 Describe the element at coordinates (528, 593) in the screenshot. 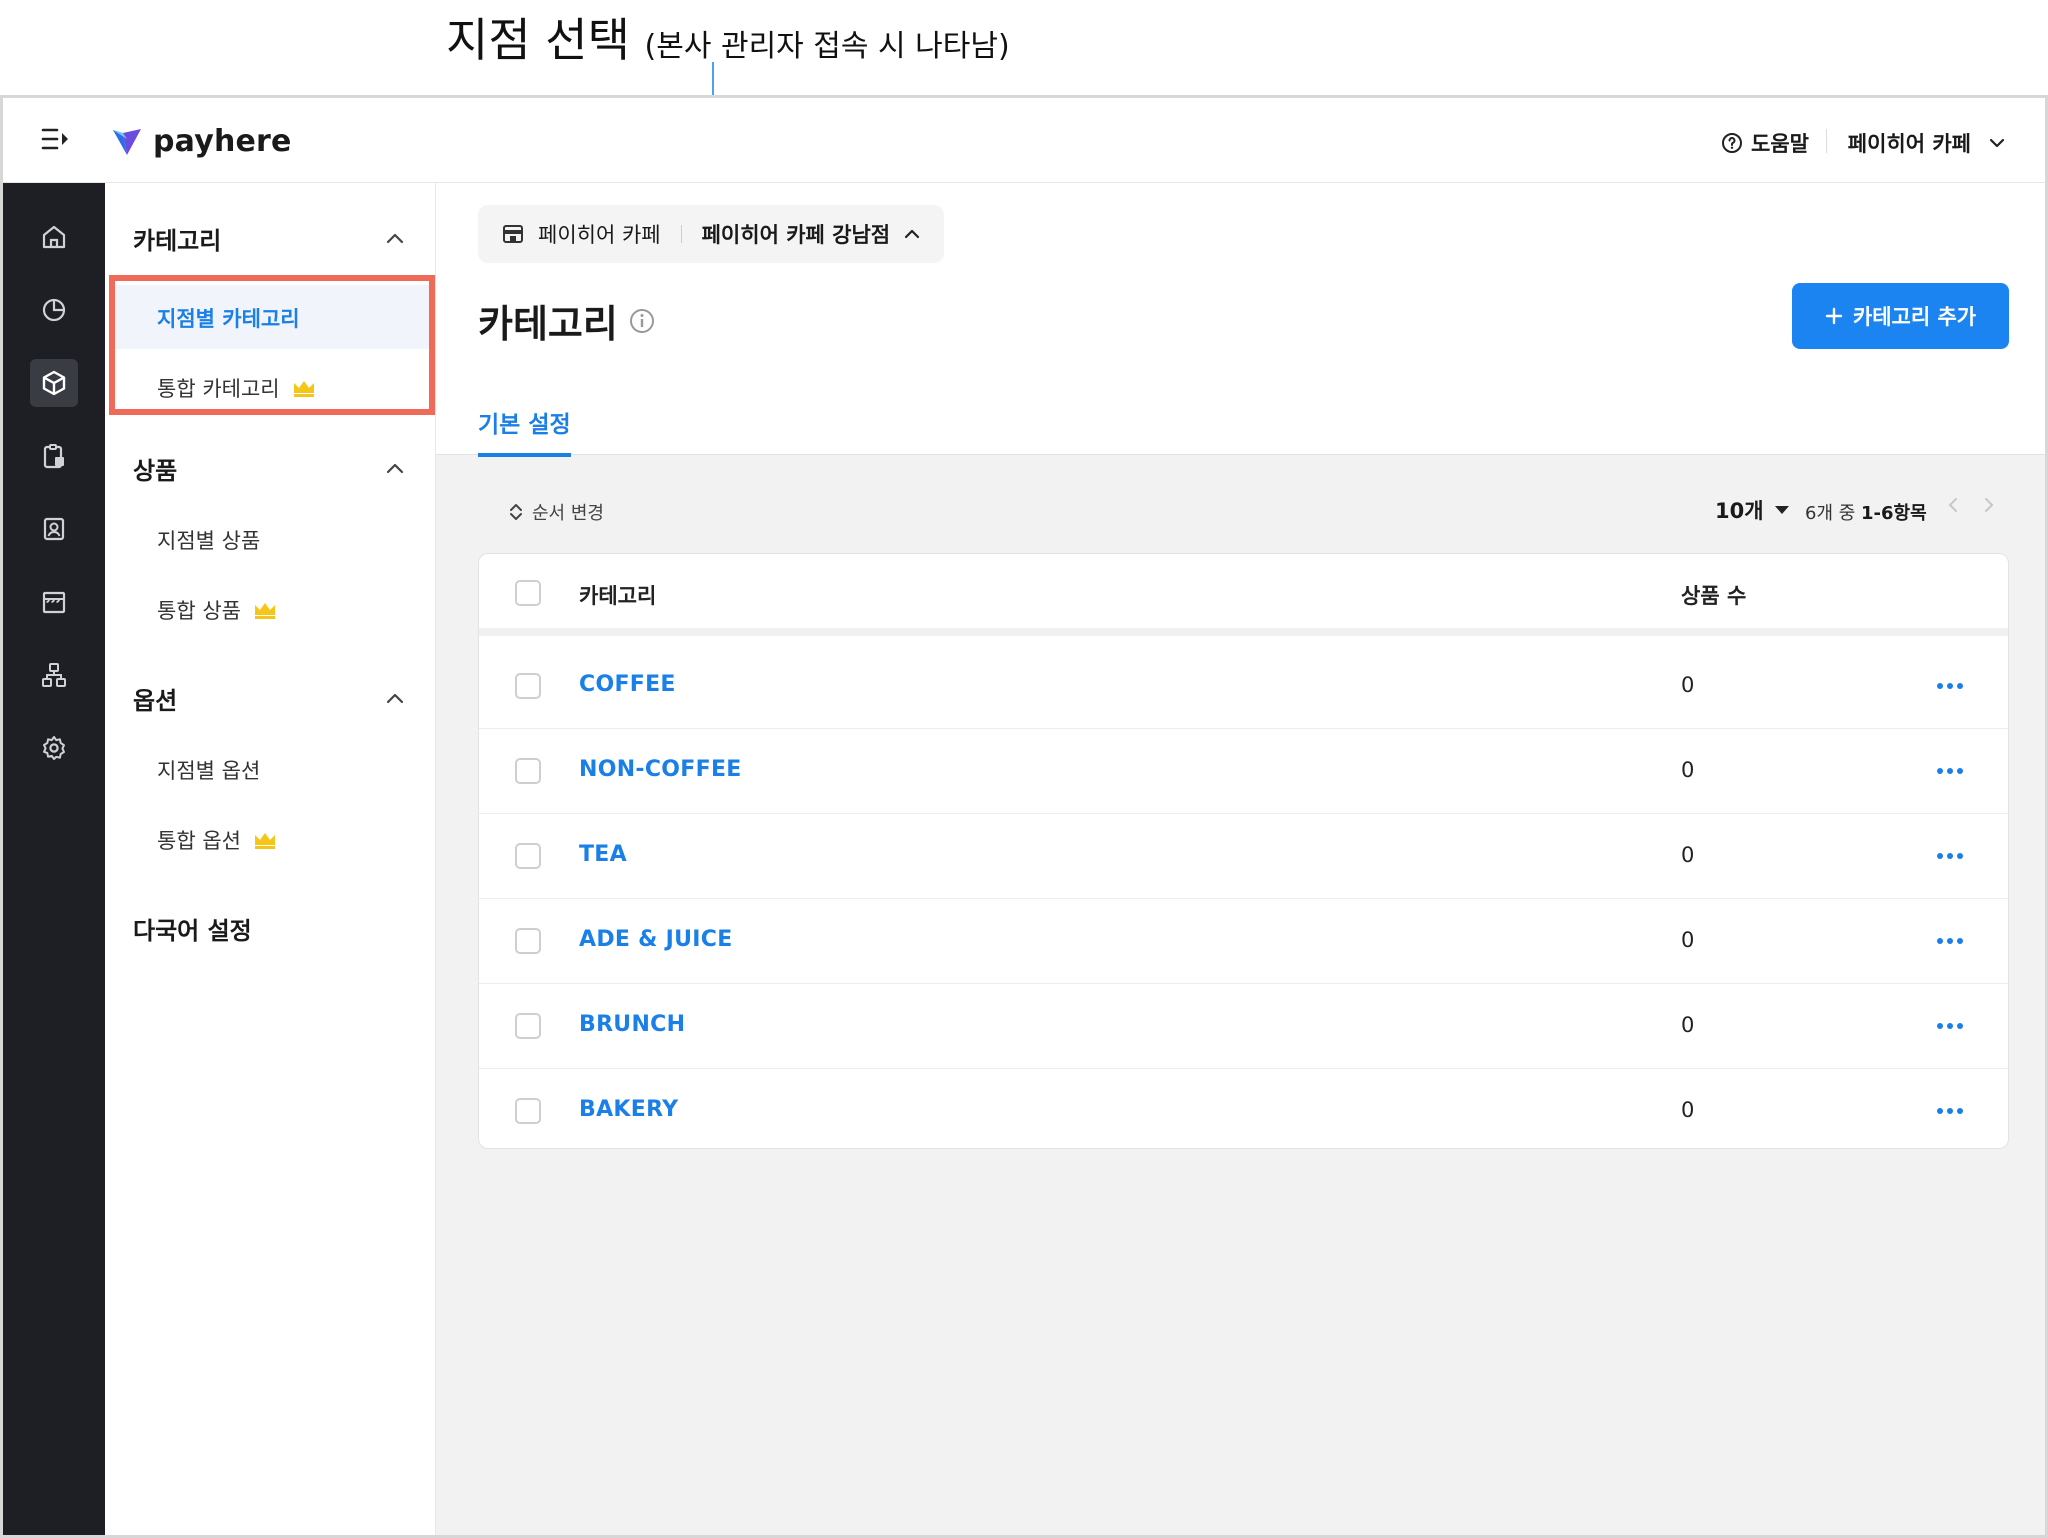

I see `select-all-checkbox` at that location.